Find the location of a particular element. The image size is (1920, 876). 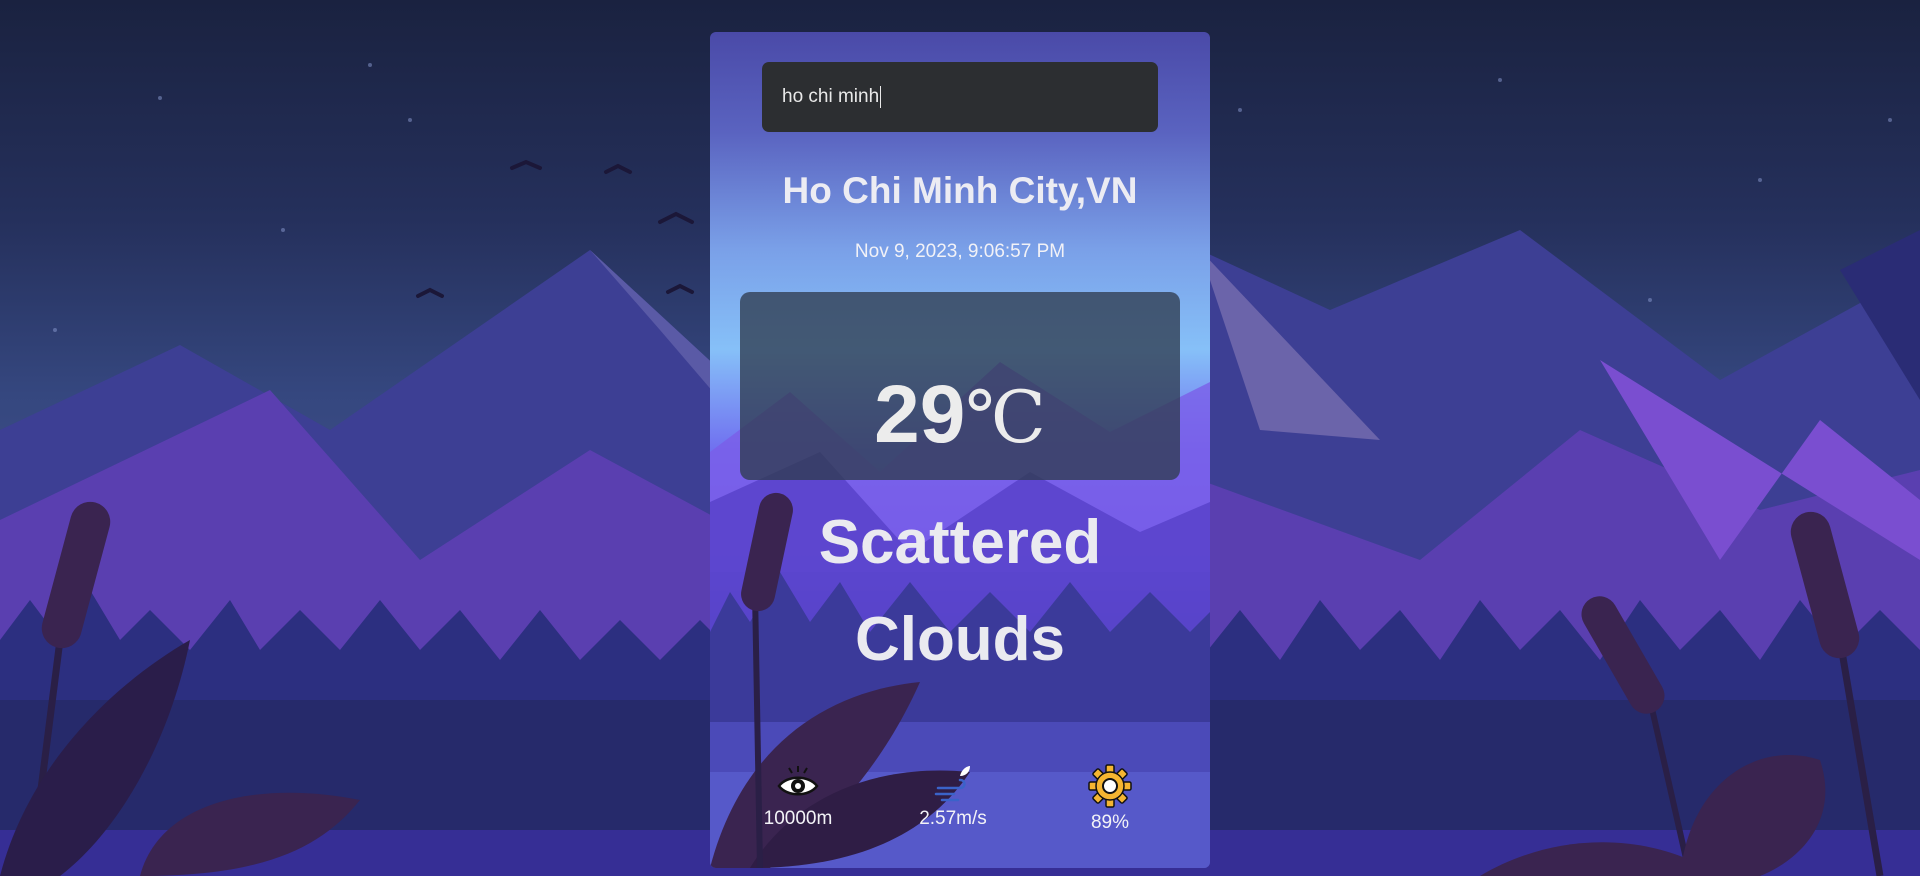

humidity-value: 89% is located at coordinates (1110, 822).